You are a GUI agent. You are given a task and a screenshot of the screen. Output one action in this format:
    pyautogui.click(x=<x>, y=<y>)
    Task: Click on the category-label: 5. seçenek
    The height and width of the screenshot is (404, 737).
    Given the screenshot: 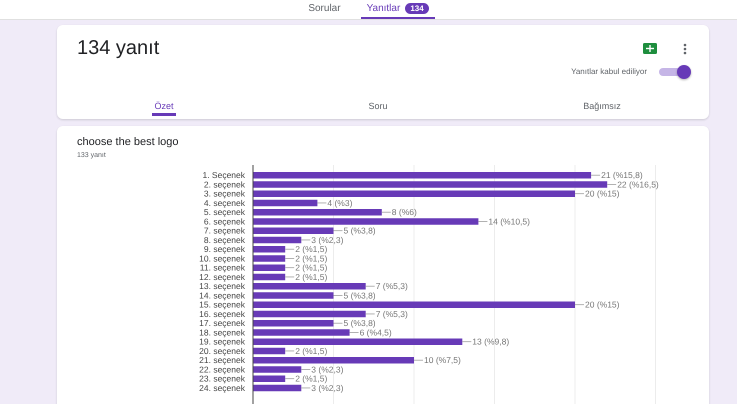 What is the action you would take?
    pyautogui.click(x=224, y=212)
    